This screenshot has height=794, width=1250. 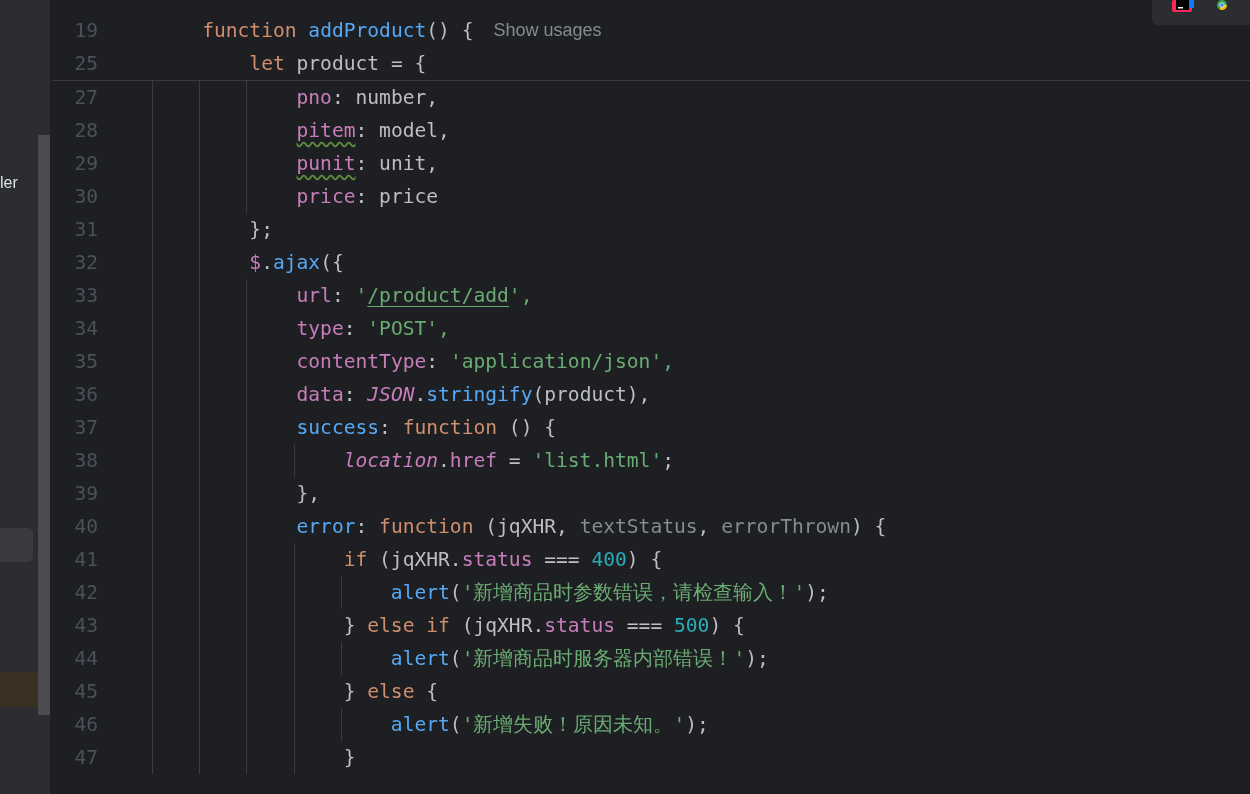 I want to click on code-line: success: function () {, so click(x=426, y=427).